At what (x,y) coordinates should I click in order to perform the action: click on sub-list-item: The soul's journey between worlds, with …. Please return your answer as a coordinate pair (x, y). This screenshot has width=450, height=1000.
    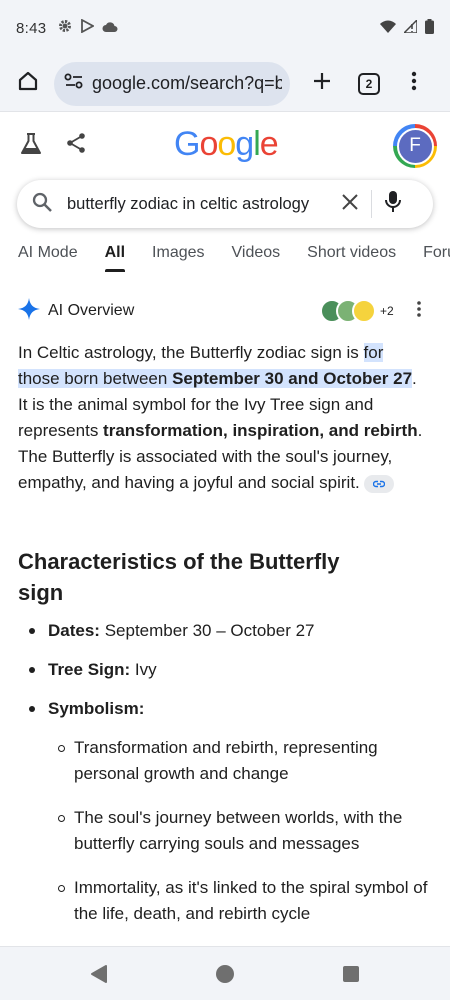
    Looking at the image, I should click on (223, 831).